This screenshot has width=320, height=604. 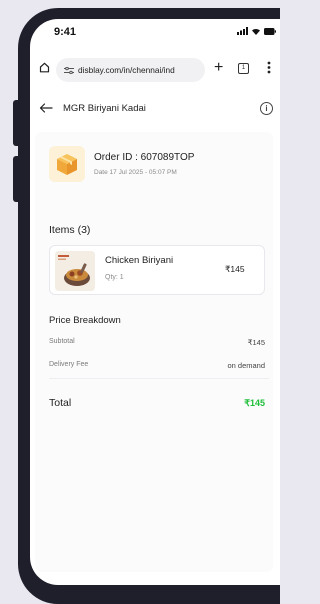 I want to click on url-text: disblay.com/in/chennai/ind, so click(x=137, y=70).